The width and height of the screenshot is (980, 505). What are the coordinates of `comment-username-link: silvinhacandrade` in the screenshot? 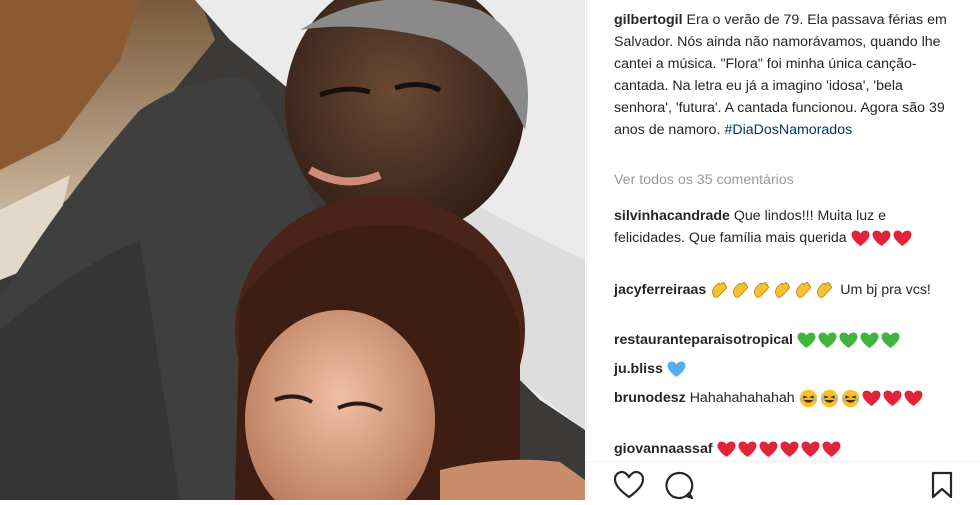 It's located at (672, 216).